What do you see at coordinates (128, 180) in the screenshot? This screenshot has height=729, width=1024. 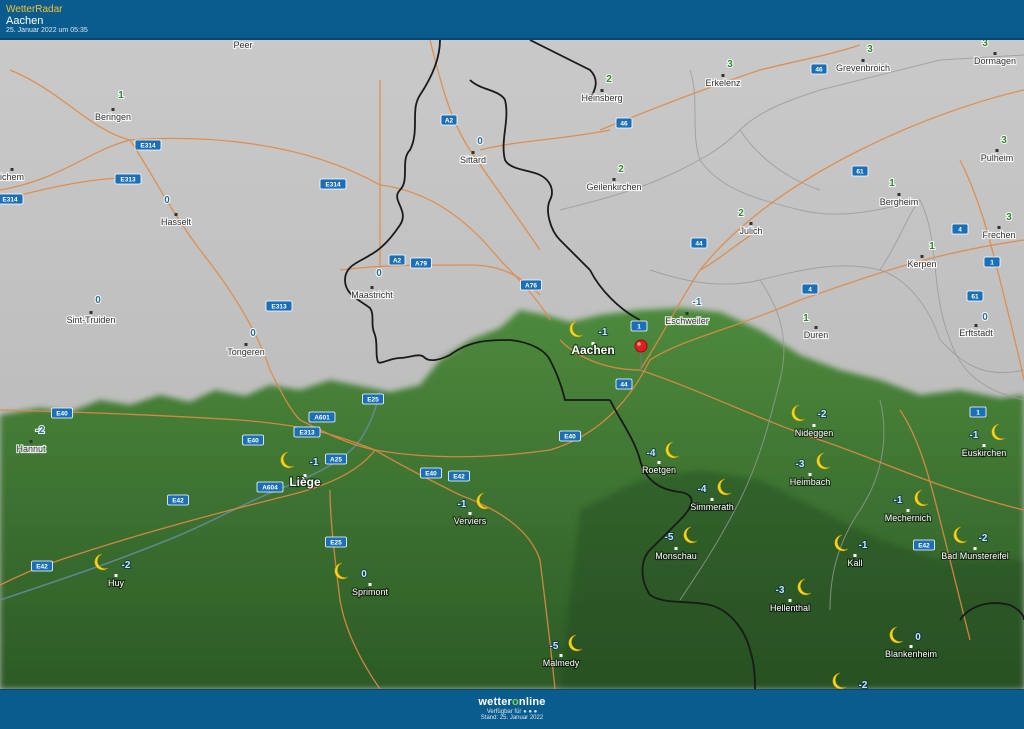 I see `svg-text: E313` at bounding box center [128, 180].